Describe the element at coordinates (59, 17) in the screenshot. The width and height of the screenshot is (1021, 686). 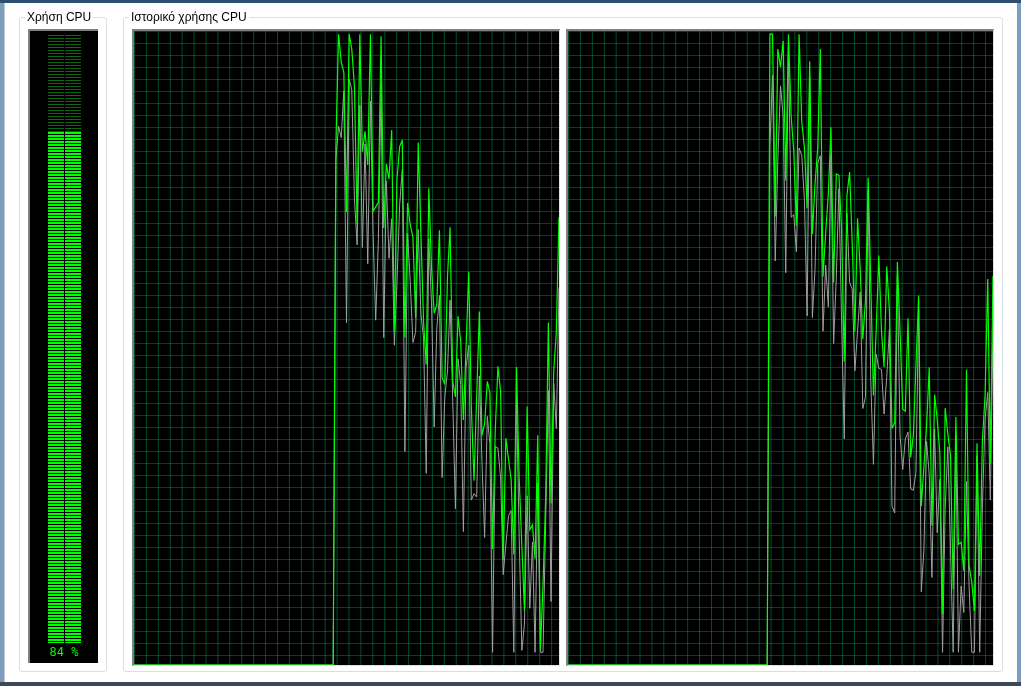
I see `group-title: Χρήση CPU` at that location.